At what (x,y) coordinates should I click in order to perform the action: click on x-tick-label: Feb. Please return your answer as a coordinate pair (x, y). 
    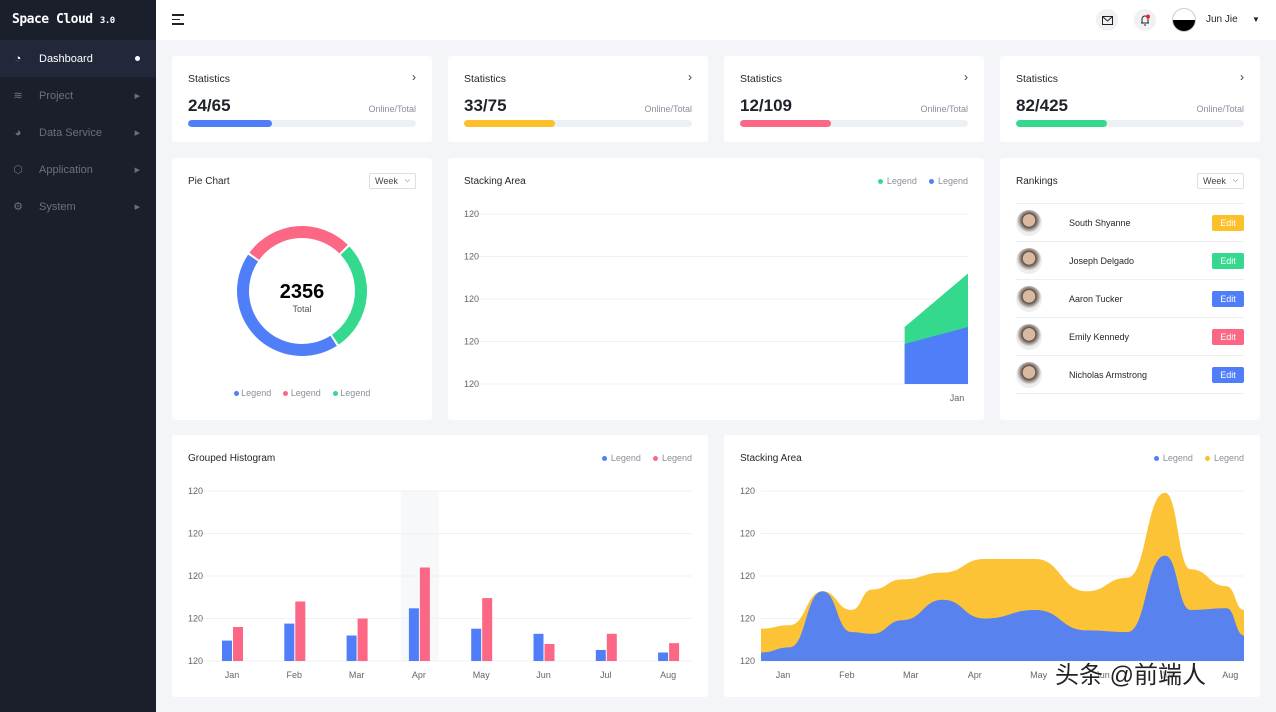
    Looking at the image, I should click on (295, 675).